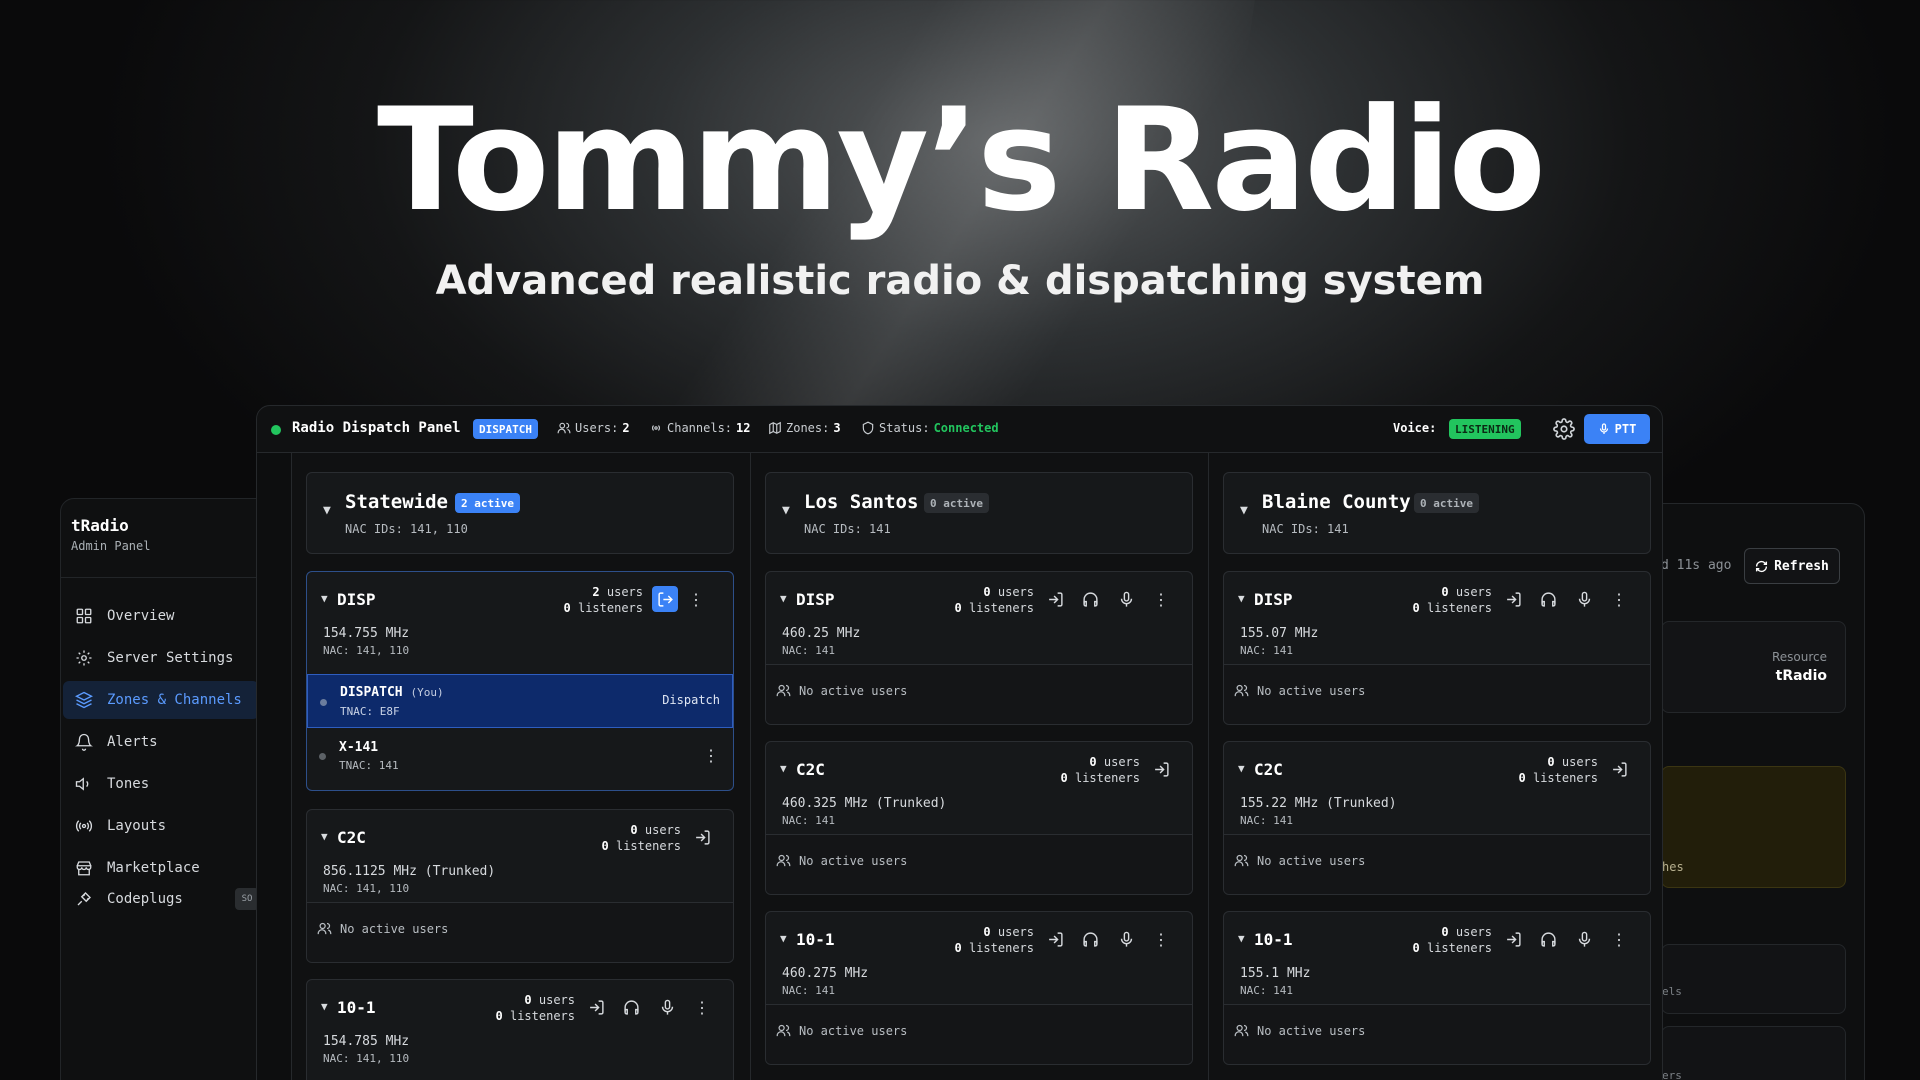  What do you see at coordinates (370, 711) in the screenshot?
I see `user-tnac: TNAC: E8F` at bounding box center [370, 711].